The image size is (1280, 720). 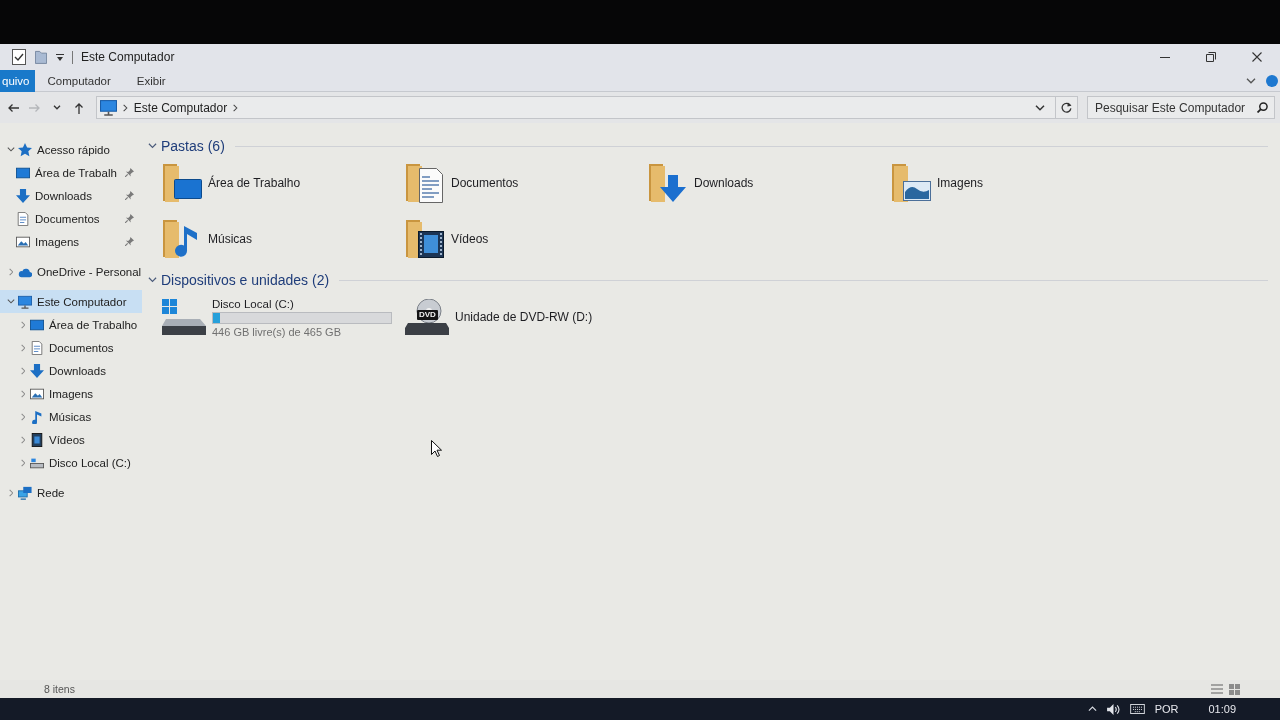 What do you see at coordinates (71, 462) in the screenshot?
I see `nav-item: Disco Local (C:)` at bounding box center [71, 462].